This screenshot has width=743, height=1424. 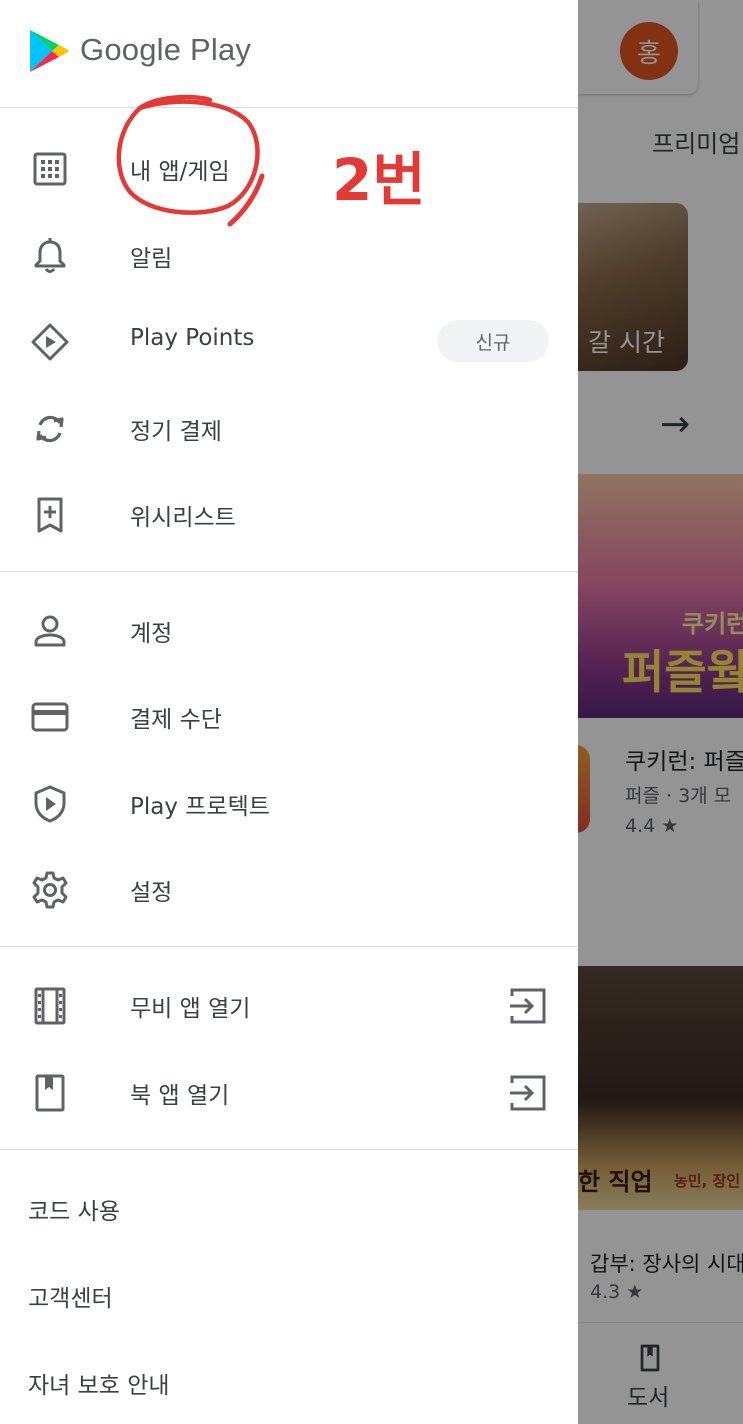 What do you see at coordinates (50, 631) in the screenshot?
I see `account-icon` at bounding box center [50, 631].